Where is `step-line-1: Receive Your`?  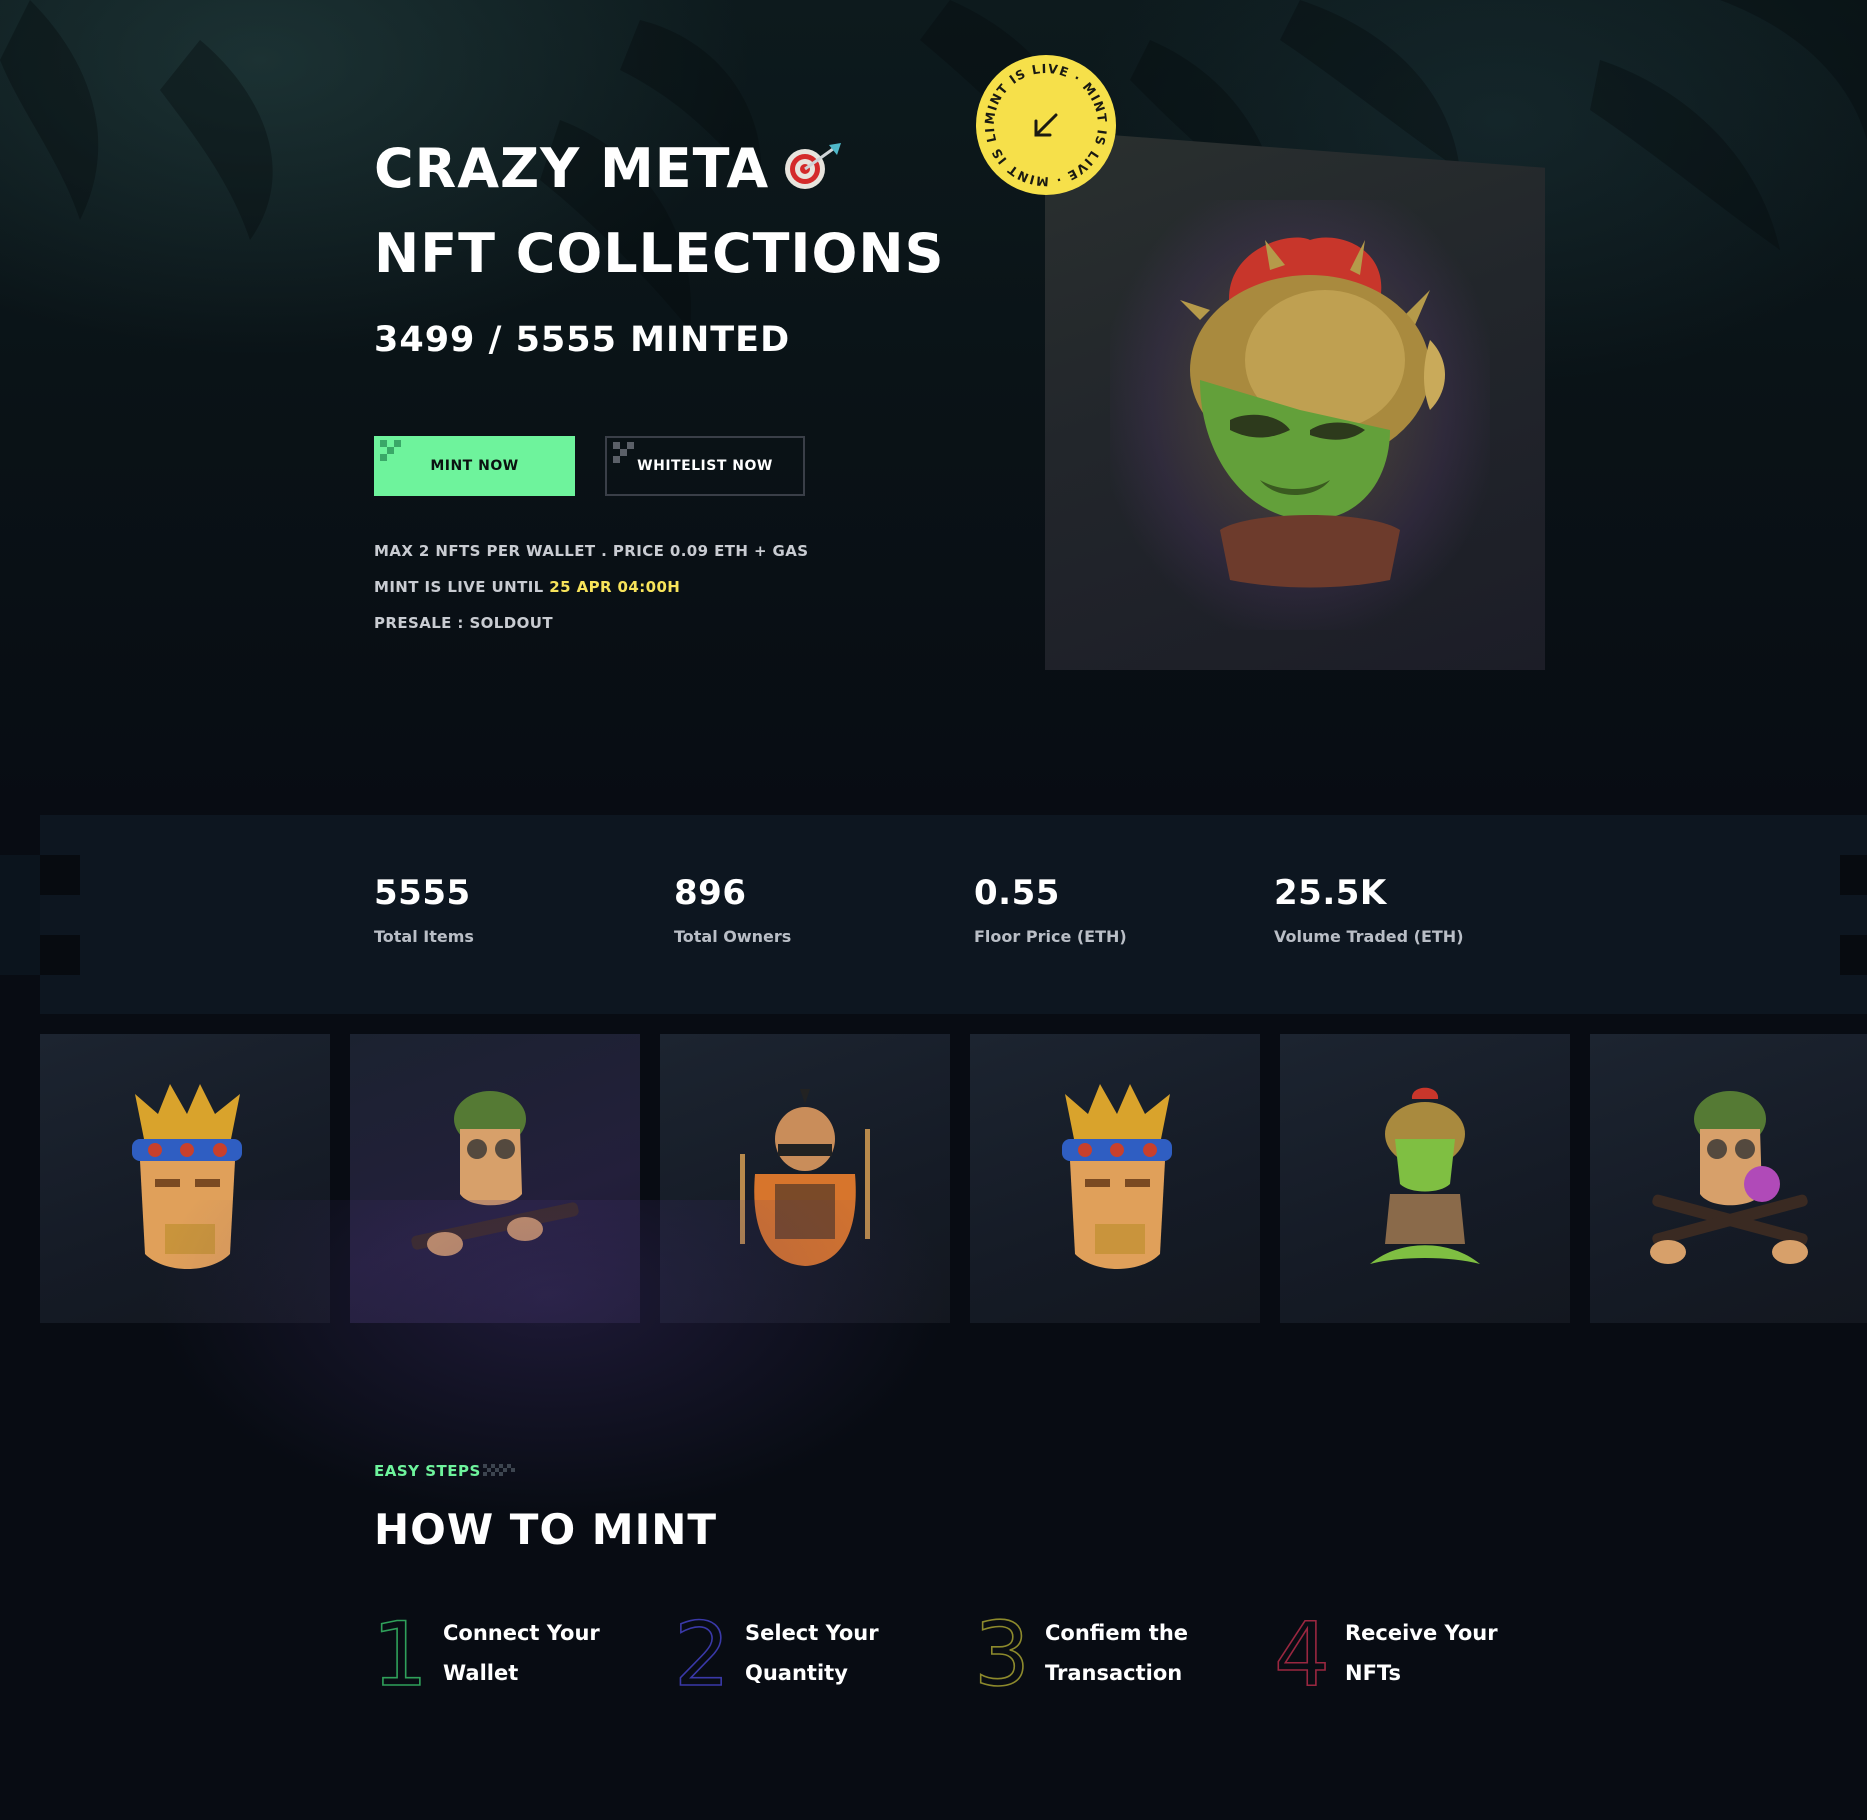 step-line-1: Receive Your is located at coordinates (1421, 1633).